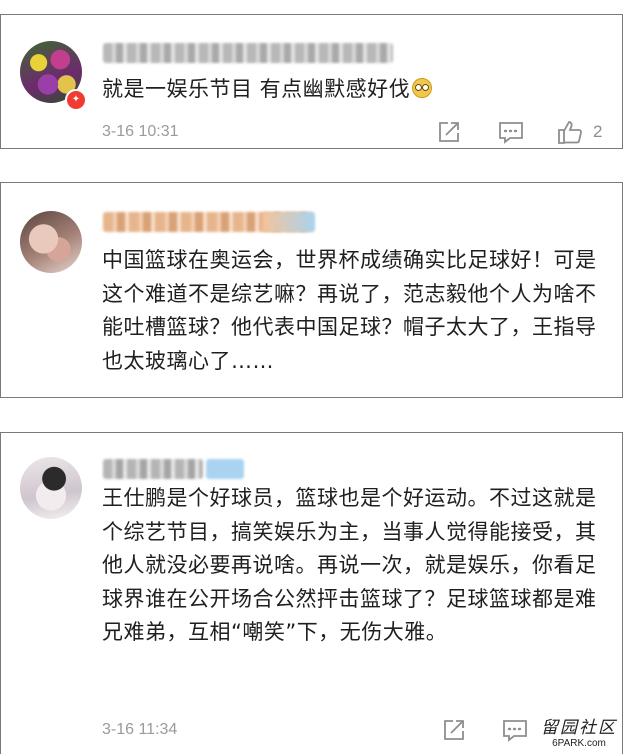 The height and width of the screenshot is (754, 625). What do you see at coordinates (422, 88) in the screenshot?
I see `shocked-face-emoji-icon` at bounding box center [422, 88].